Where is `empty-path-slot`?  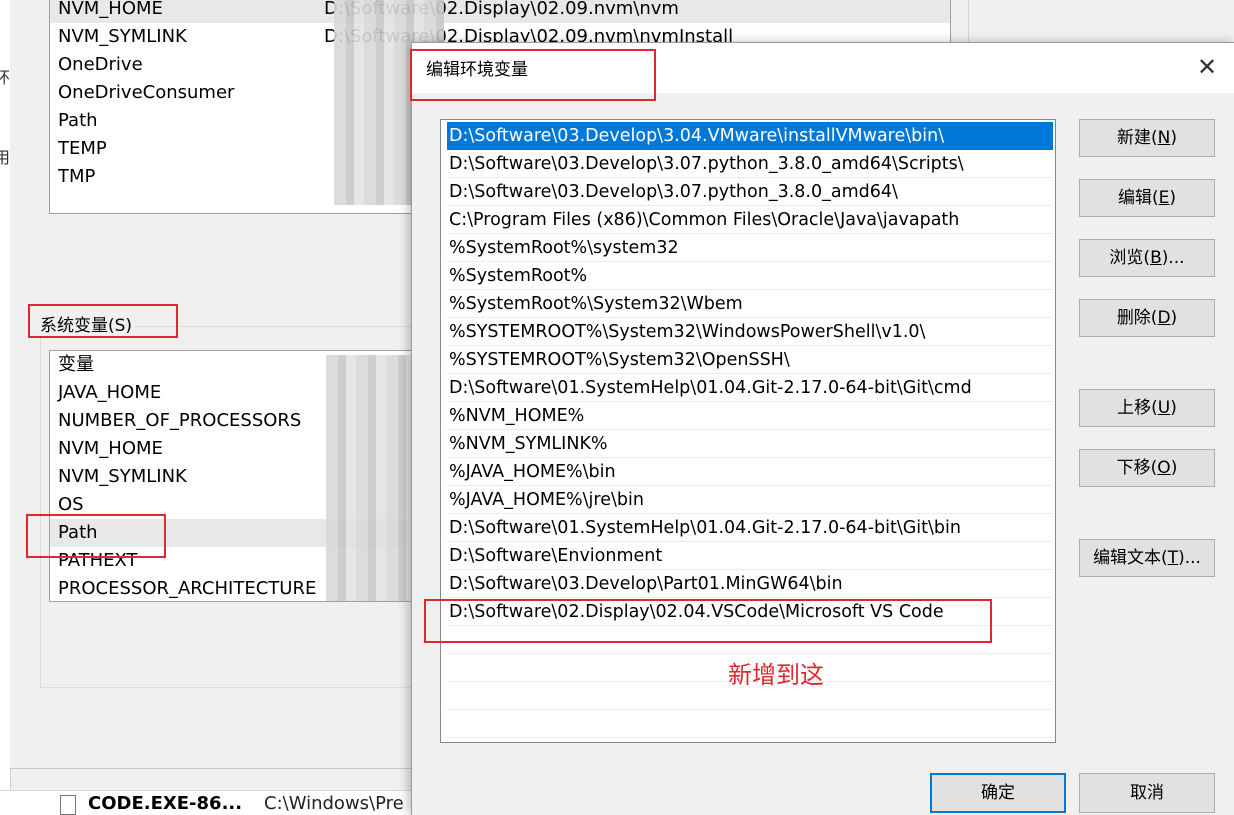
empty-path-slot is located at coordinates (750, 724).